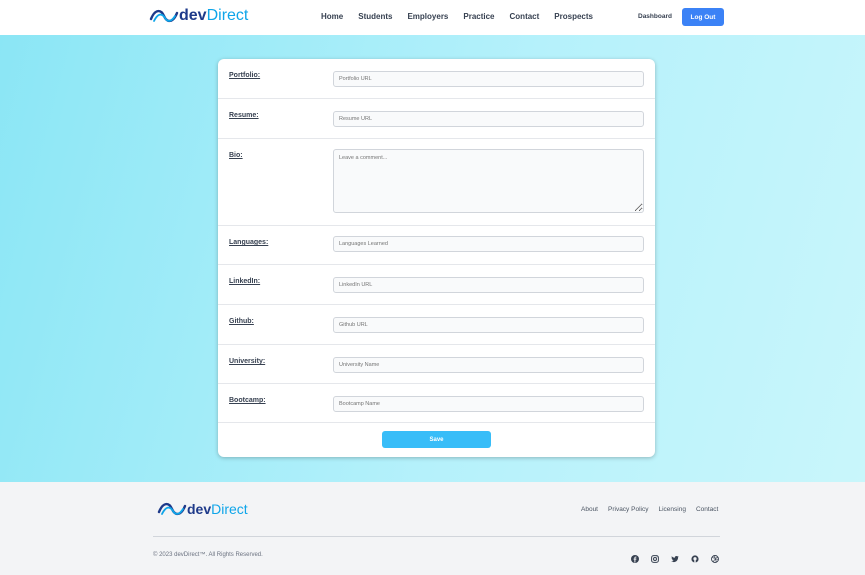  I want to click on bio-label: Bio:, so click(236, 155).